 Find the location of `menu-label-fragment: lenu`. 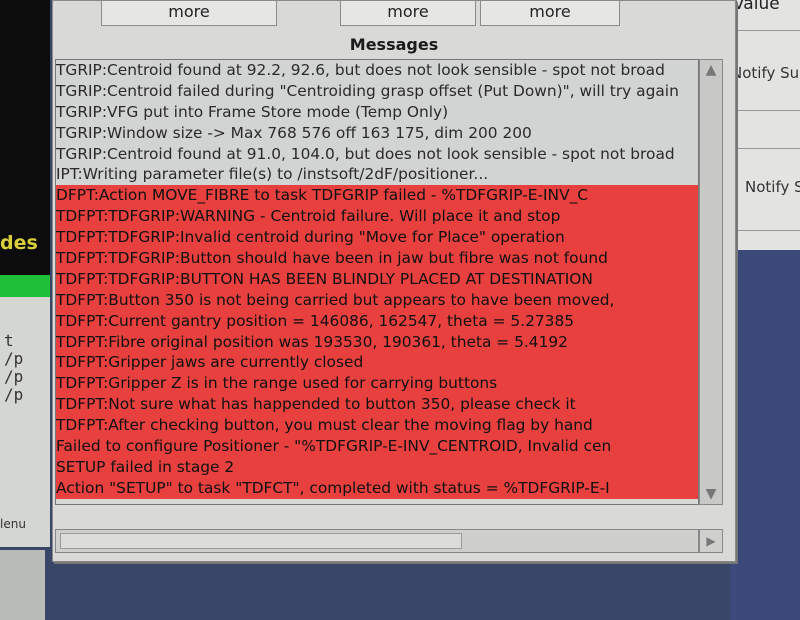

menu-label-fragment: lenu is located at coordinates (13, 524).